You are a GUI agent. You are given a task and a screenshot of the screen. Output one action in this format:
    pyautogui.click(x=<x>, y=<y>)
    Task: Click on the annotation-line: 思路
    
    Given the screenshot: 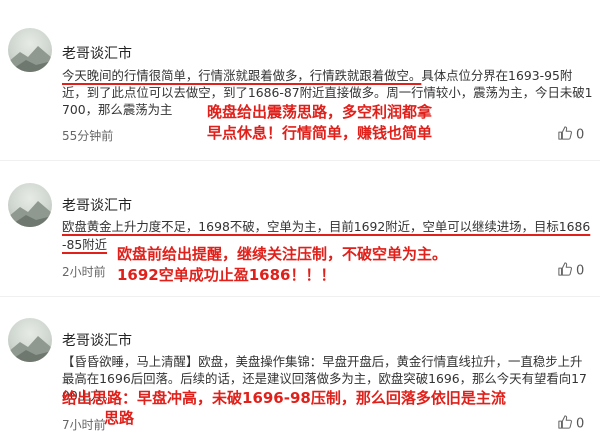 What is the action you would take?
    pyautogui.click(x=119, y=418)
    